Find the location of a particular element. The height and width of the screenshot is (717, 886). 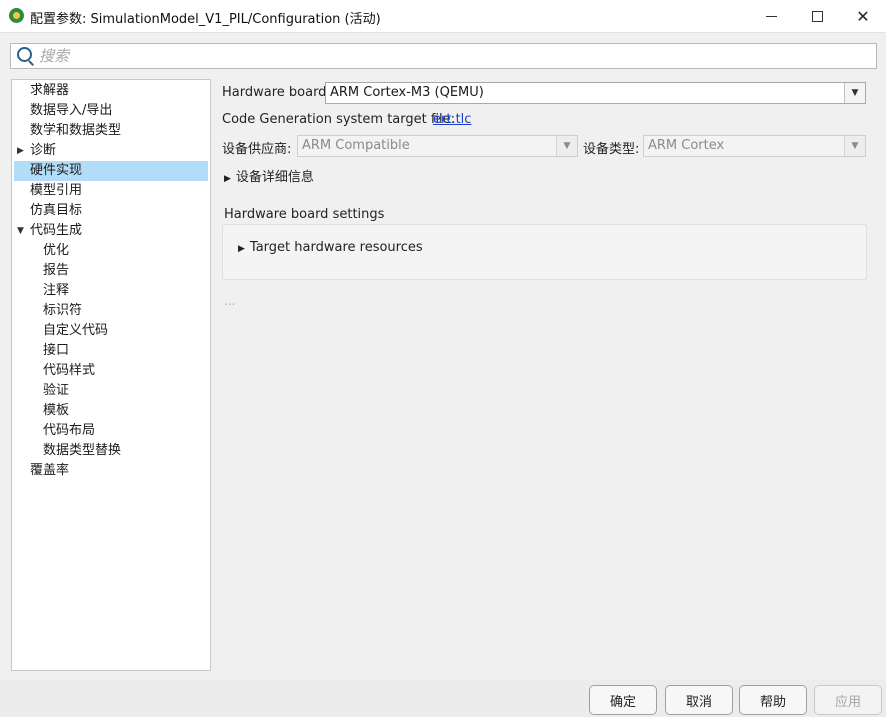

codegen-target-label: Code Generation system target file: is located at coordinates (339, 119).